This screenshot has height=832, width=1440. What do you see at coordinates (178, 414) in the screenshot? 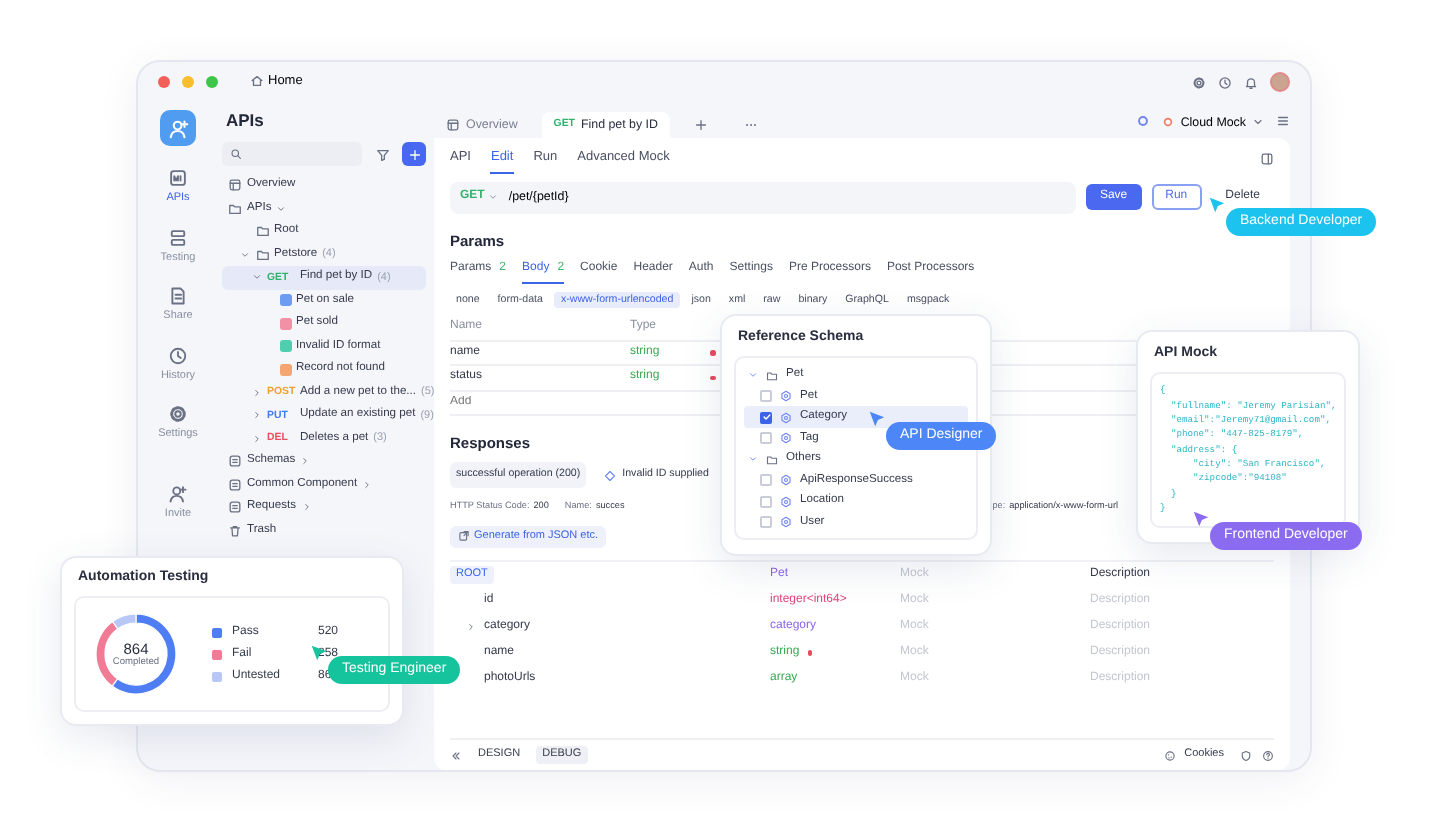
I see `gear-icon` at bounding box center [178, 414].